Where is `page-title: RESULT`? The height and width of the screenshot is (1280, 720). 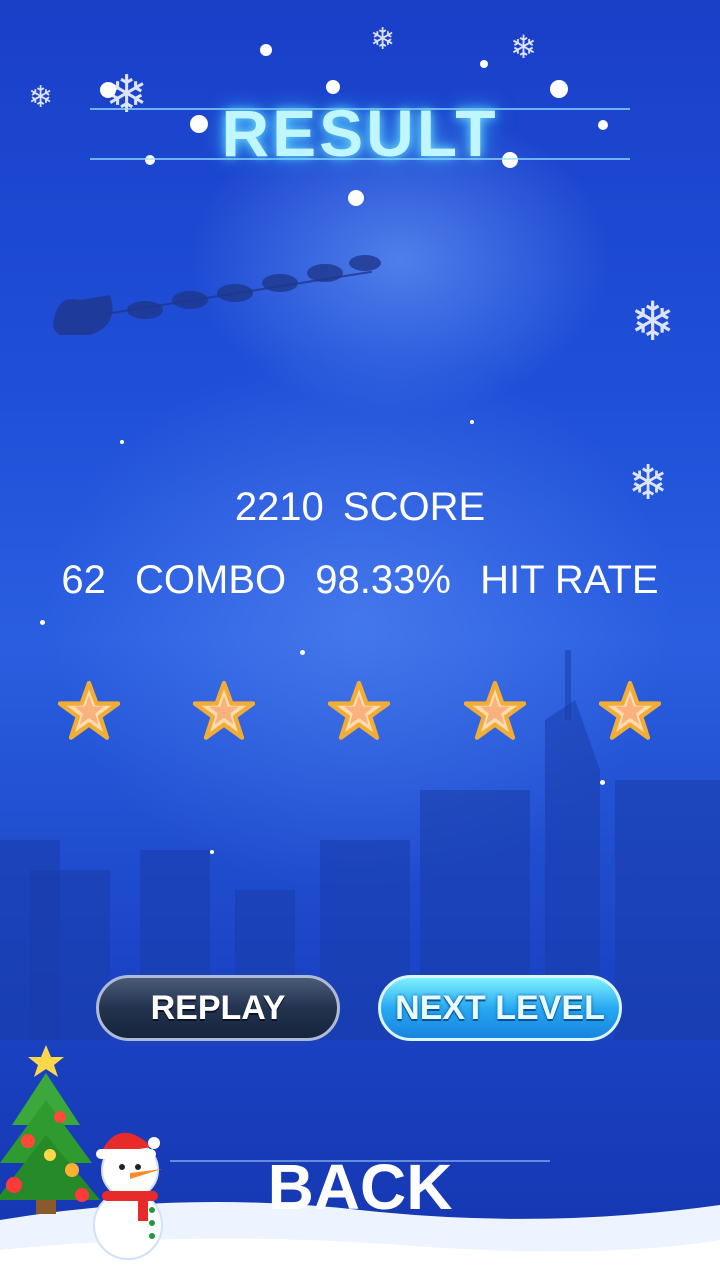 page-title: RESULT is located at coordinates (360, 133).